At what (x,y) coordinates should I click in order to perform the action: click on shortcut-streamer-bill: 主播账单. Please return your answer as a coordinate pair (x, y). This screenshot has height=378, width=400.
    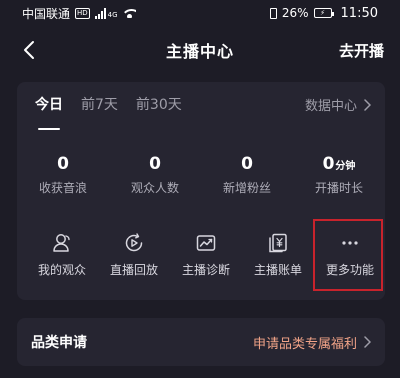
    Looking at the image, I should click on (278, 255).